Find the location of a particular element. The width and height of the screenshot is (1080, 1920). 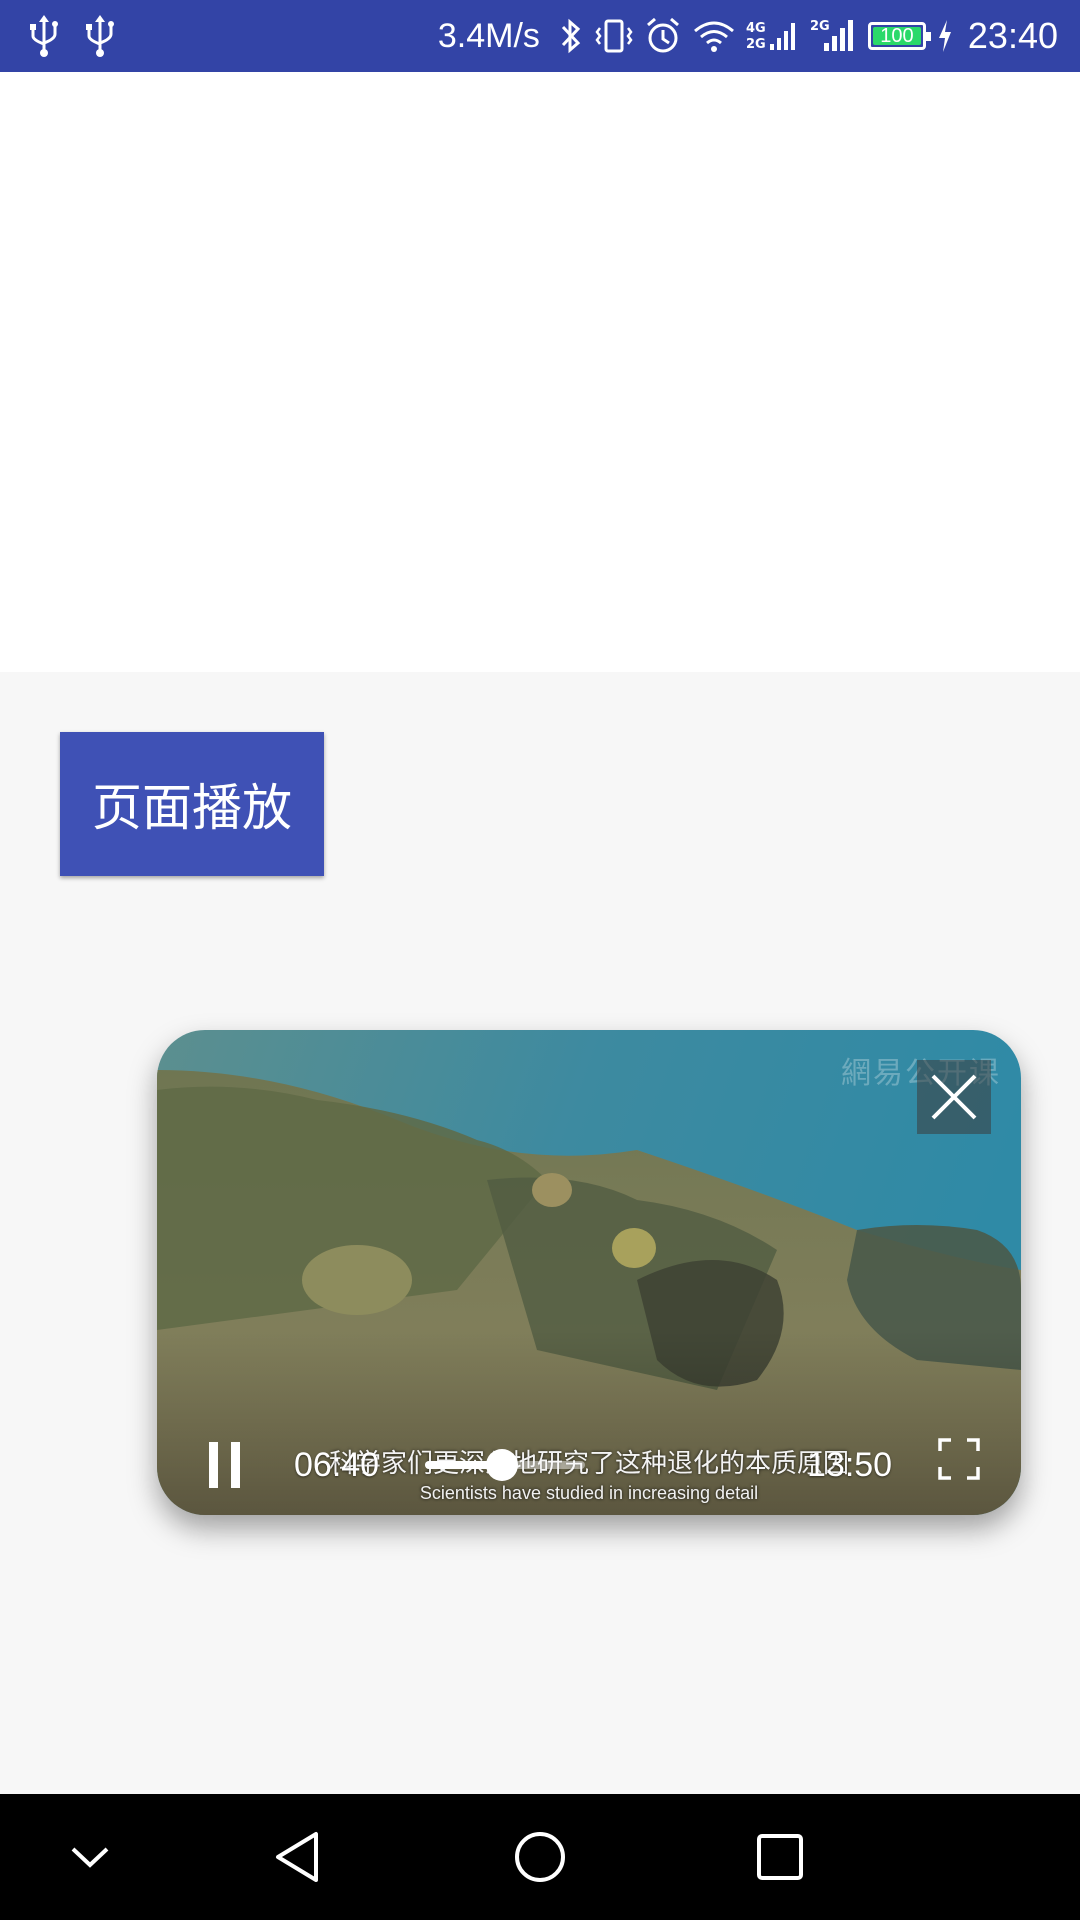

battery-icon: 100 is located at coordinates (899, 36).